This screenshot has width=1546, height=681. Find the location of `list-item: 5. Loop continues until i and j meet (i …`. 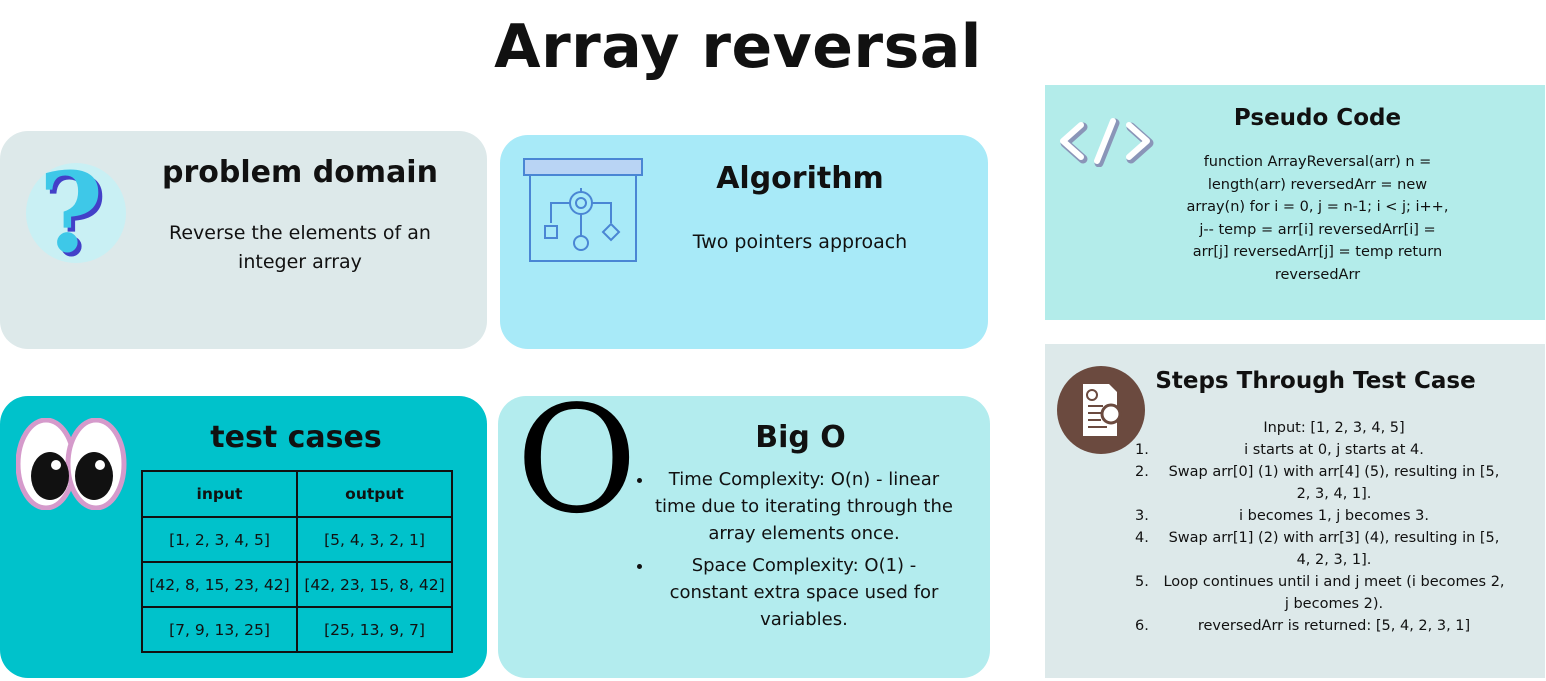

list-item: 5. Loop continues until i and j meet (i … is located at coordinates (1320, 593).